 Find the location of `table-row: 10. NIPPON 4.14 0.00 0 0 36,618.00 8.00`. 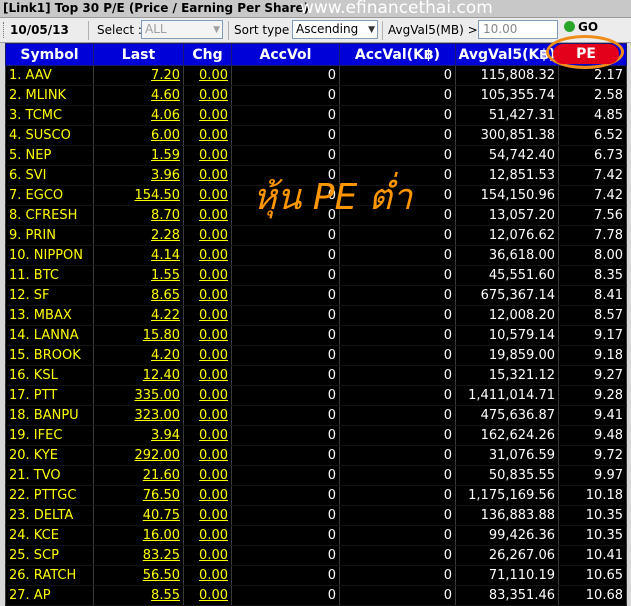

table-row: 10. NIPPON 4.14 0.00 0 0 36,618.00 8.00 is located at coordinates (316, 255).